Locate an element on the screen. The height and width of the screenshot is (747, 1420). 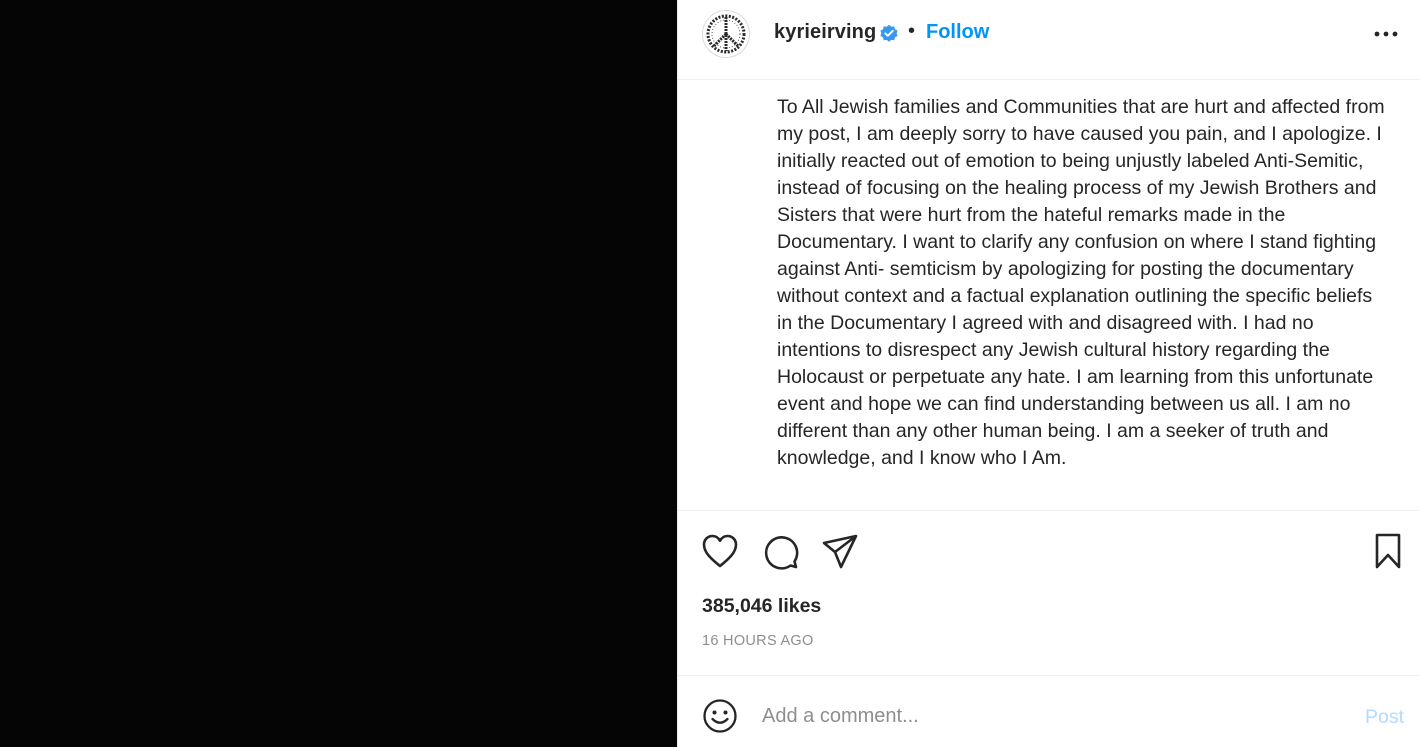
emoji-icon is located at coordinates (720, 716).